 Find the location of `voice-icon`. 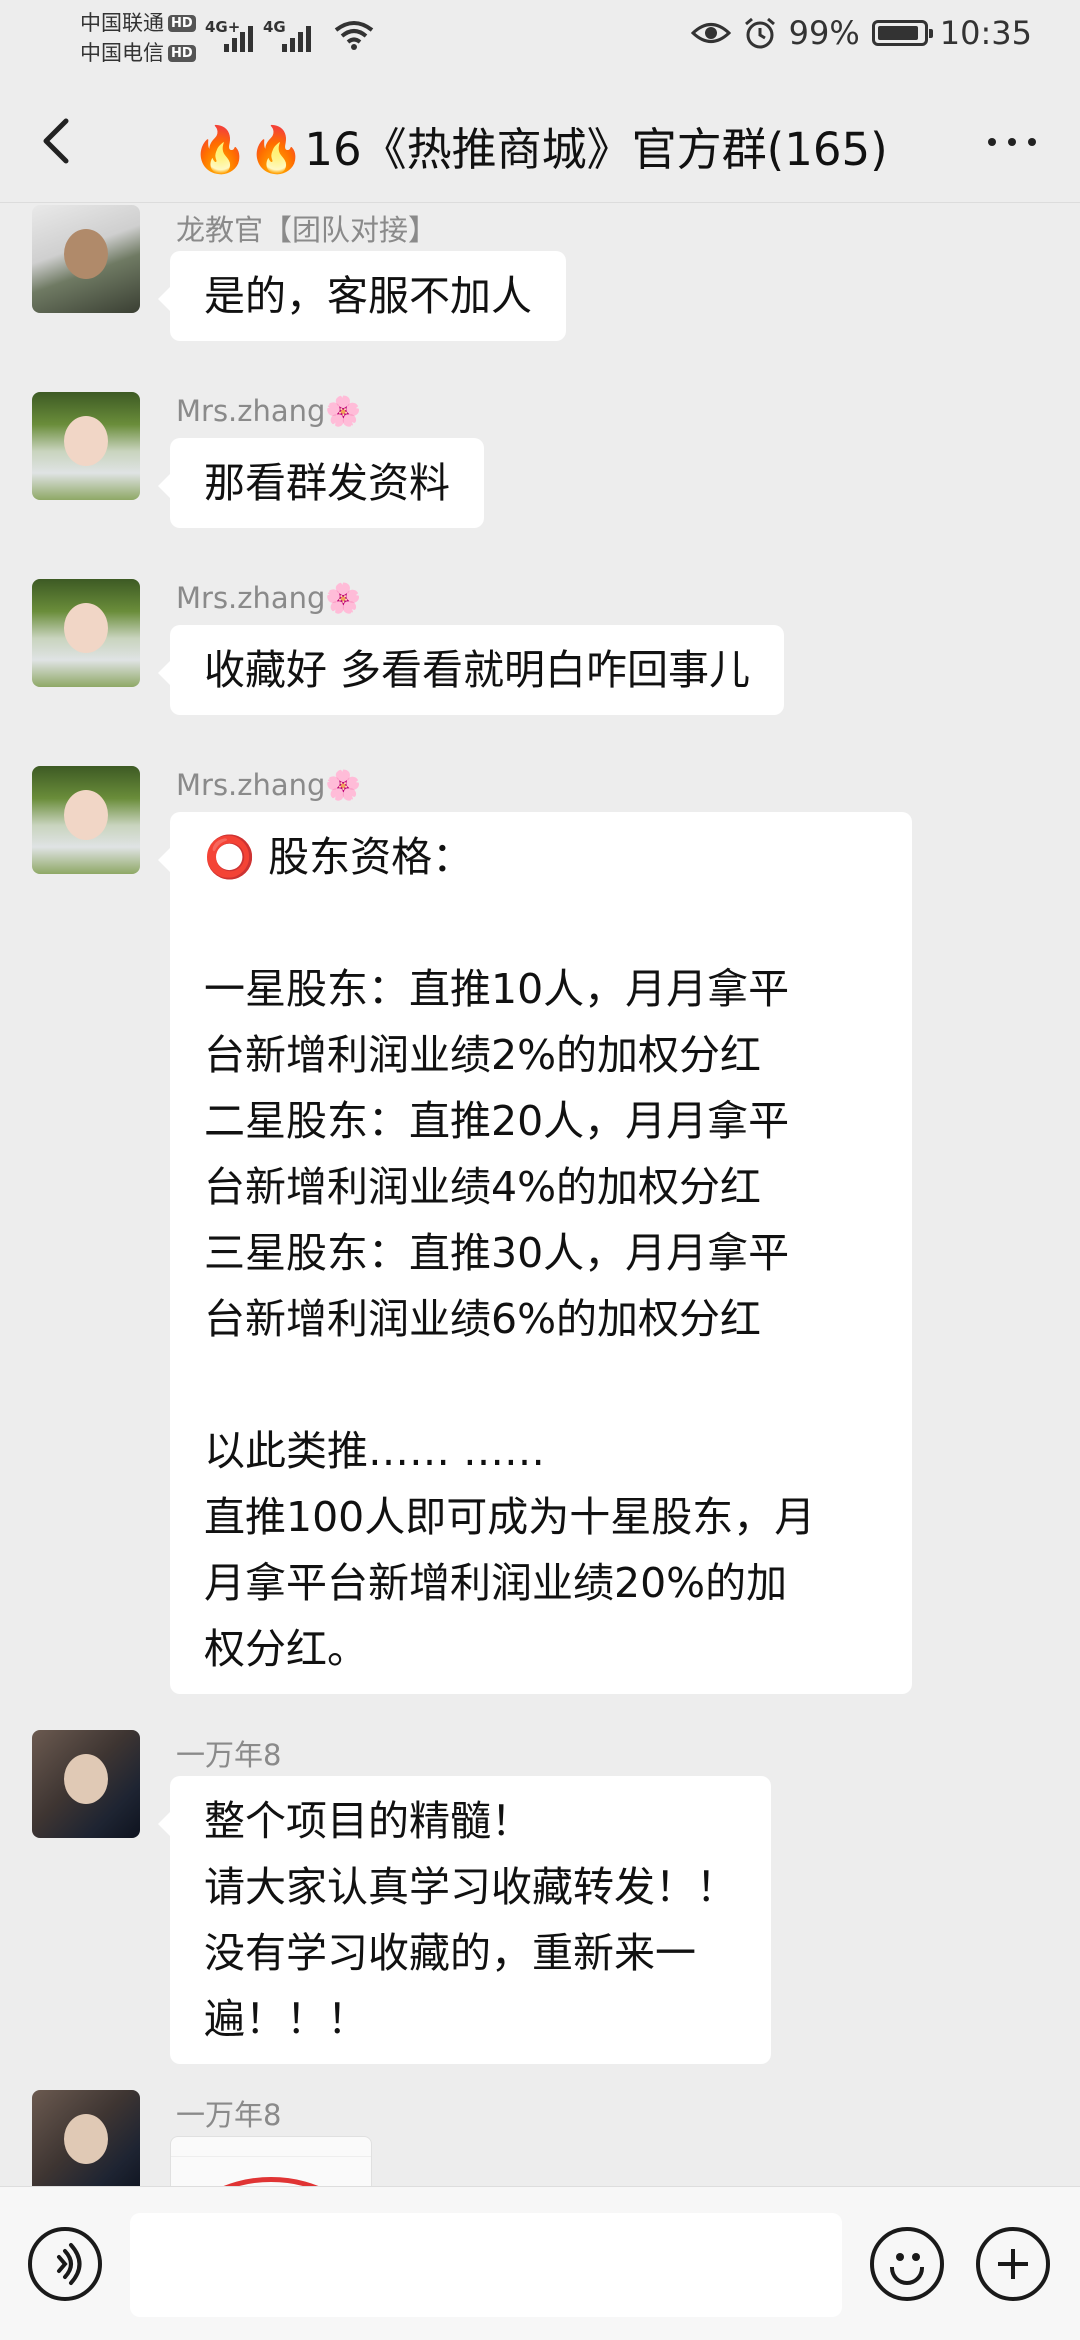

voice-icon is located at coordinates (69, 2264).